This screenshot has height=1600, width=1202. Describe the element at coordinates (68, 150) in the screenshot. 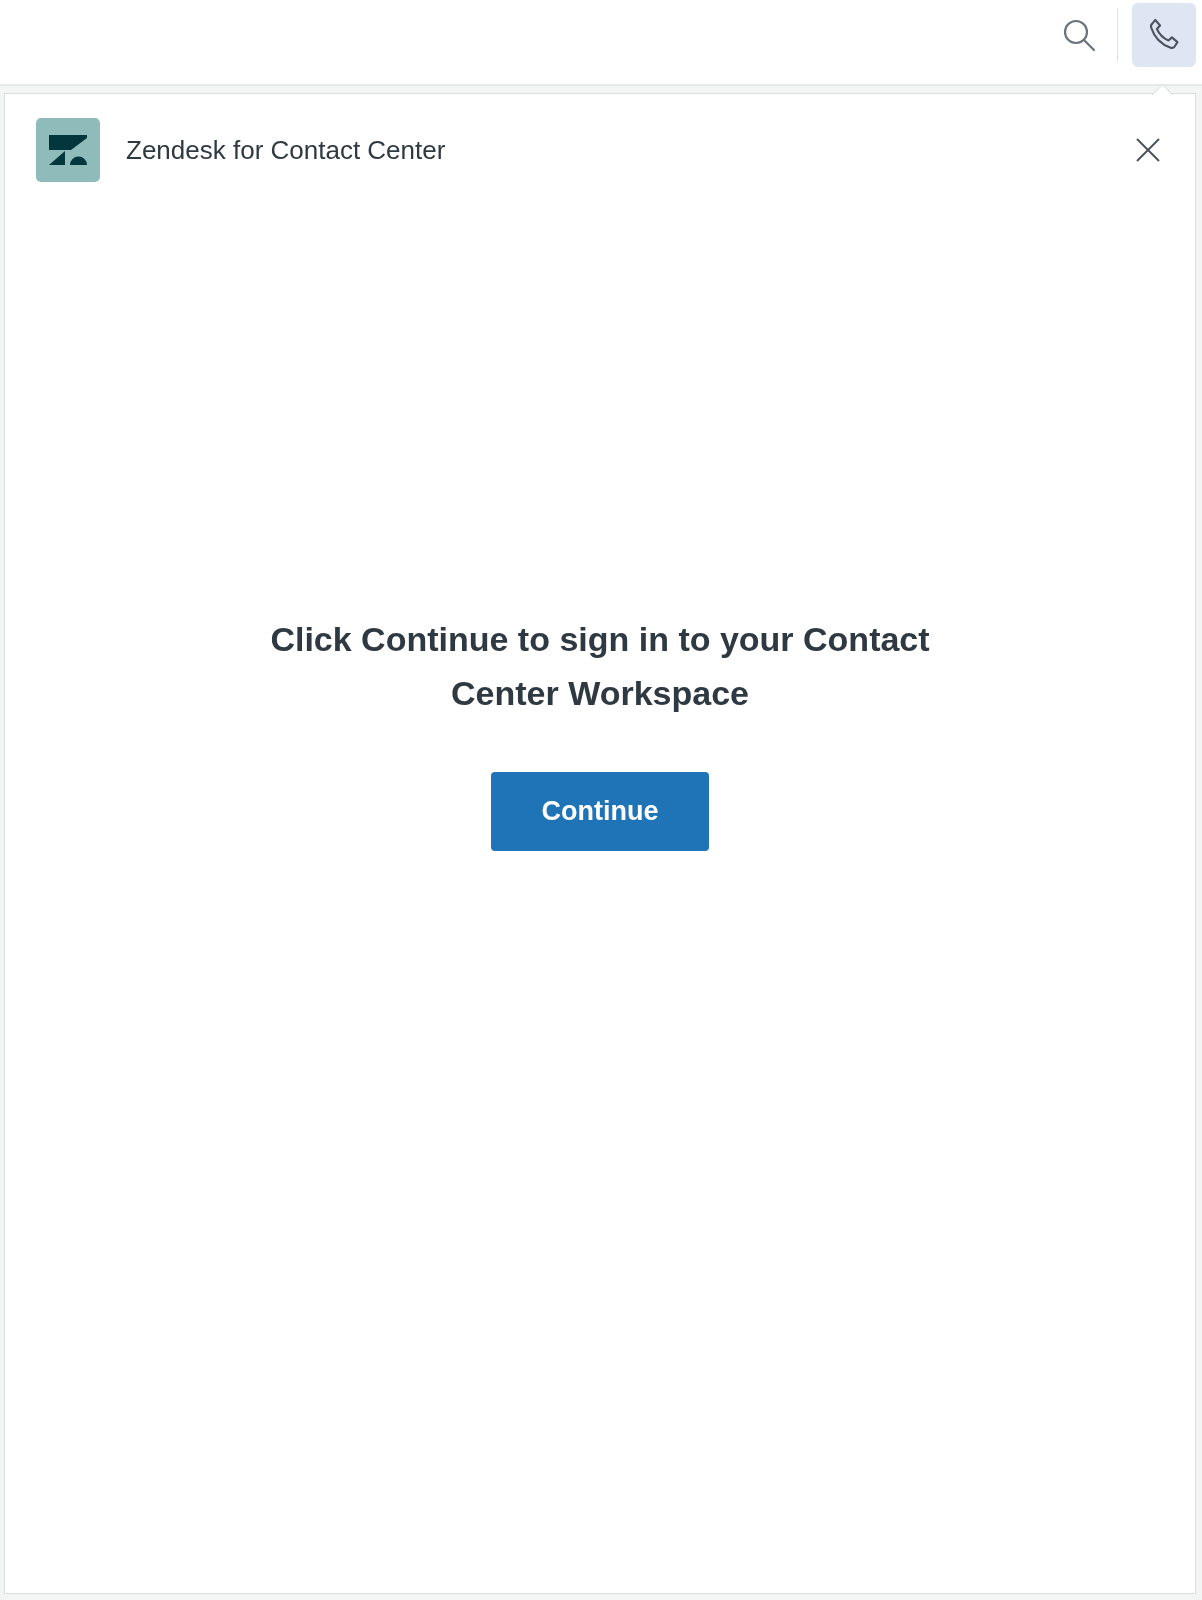

I see `logo-icon` at that location.